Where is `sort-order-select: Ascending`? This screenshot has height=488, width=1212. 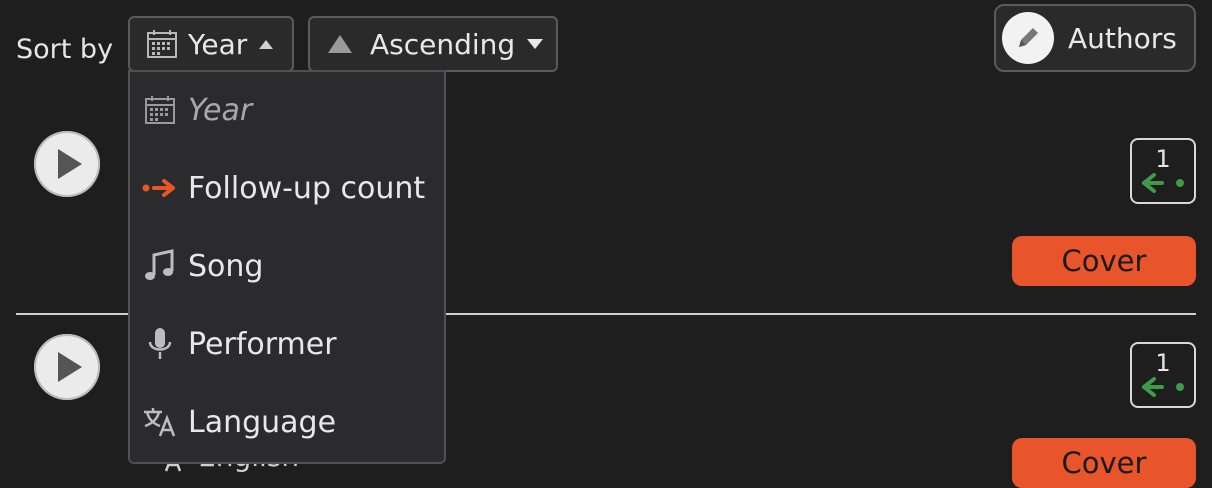 sort-order-select: Ascending is located at coordinates (433, 44).